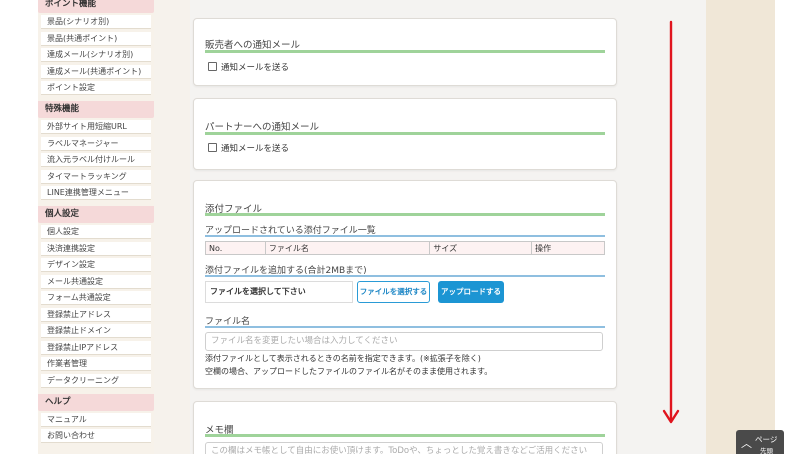 This screenshot has height=454, width=800. Describe the element at coordinates (96, 298) in the screenshot. I see `sidebar-item-form-common: フォーム共通設定` at that location.